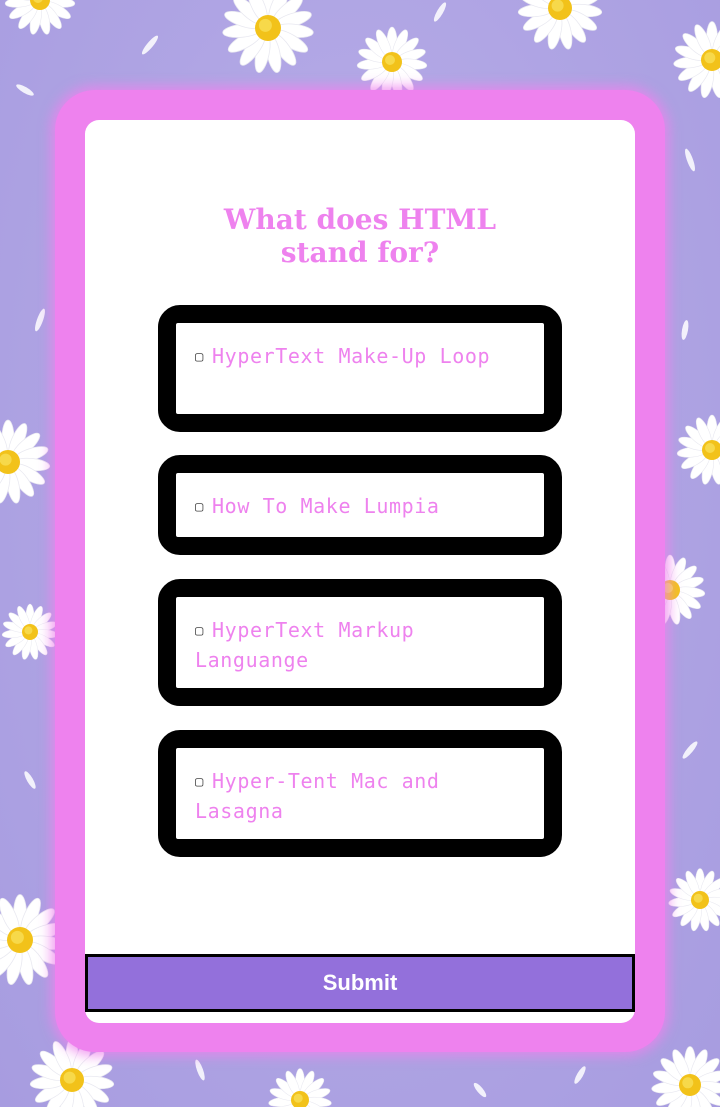 This screenshot has height=1107, width=720. I want to click on answer-option-content: ▢ Hyper-Tent Mac and Lasagna, so click(360, 793).